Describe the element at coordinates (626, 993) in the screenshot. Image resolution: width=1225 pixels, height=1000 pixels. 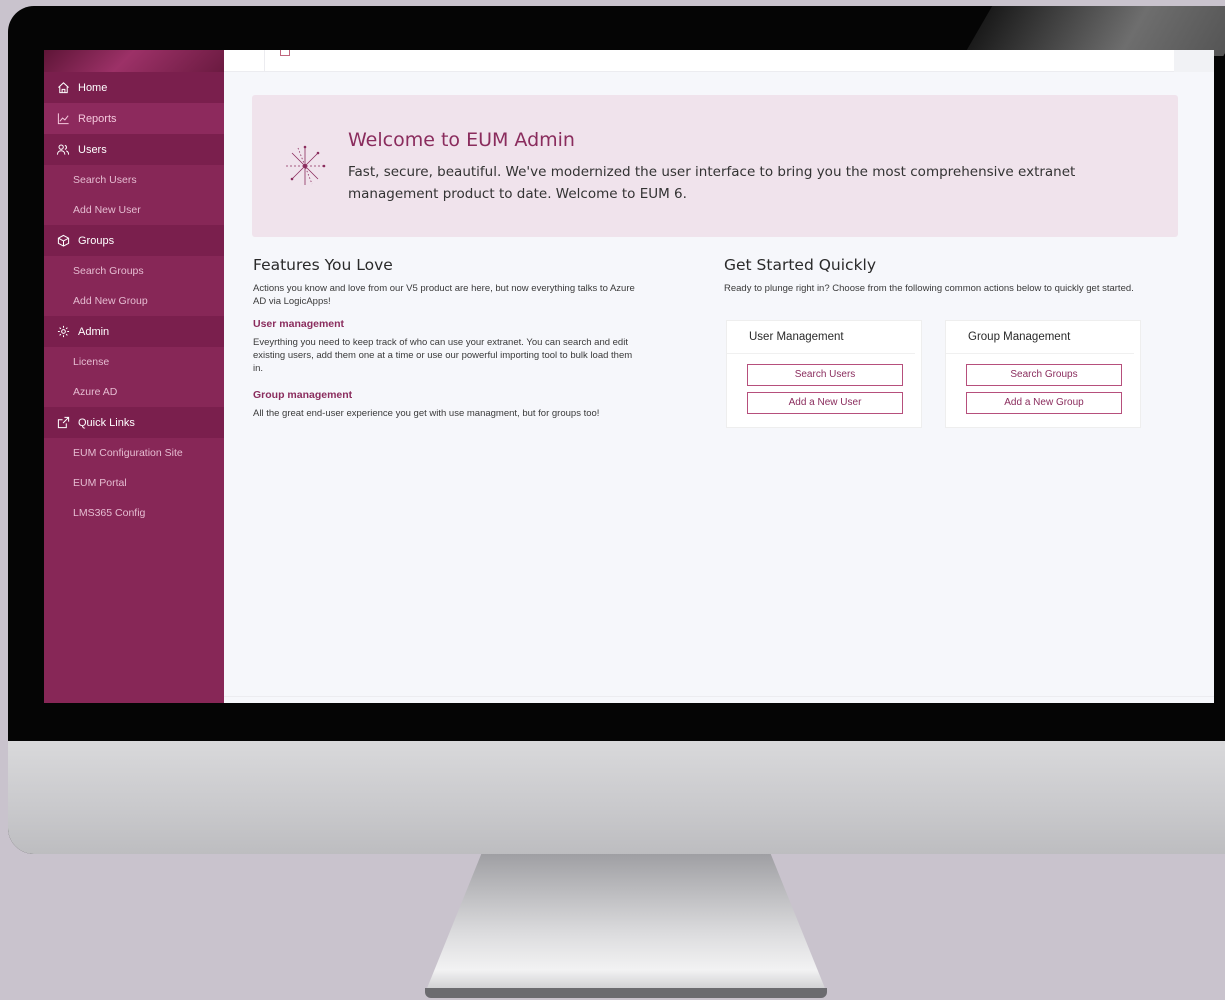
I see `monitor-stand-base` at that location.